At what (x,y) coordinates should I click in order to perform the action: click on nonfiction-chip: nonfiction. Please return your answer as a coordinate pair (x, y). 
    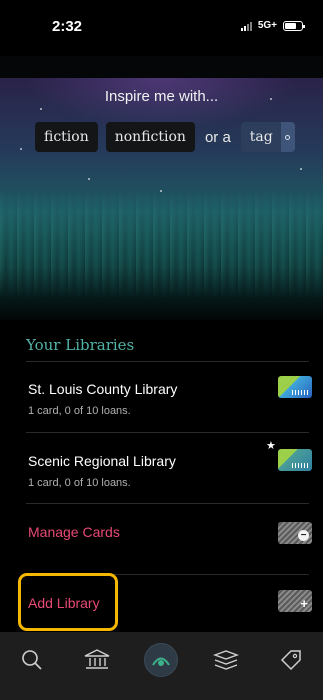
    Looking at the image, I should click on (150, 137).